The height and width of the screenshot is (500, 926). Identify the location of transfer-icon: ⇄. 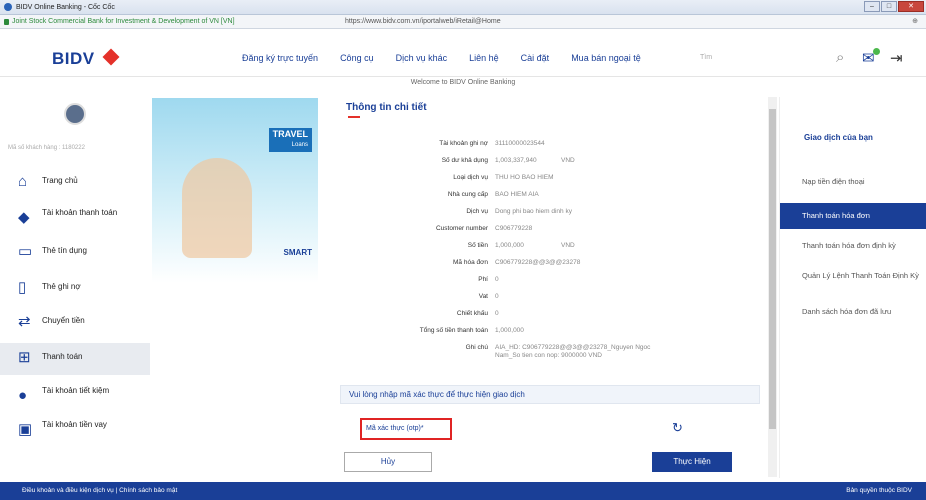
(24, 321).